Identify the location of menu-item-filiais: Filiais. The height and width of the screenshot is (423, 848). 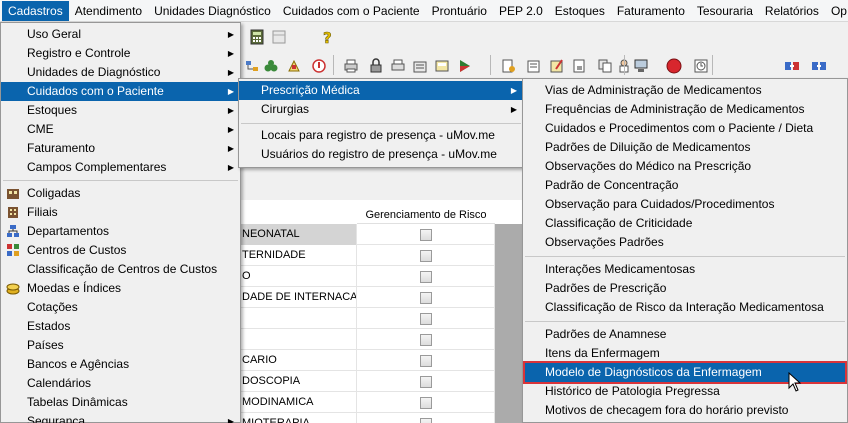
(120, 212).